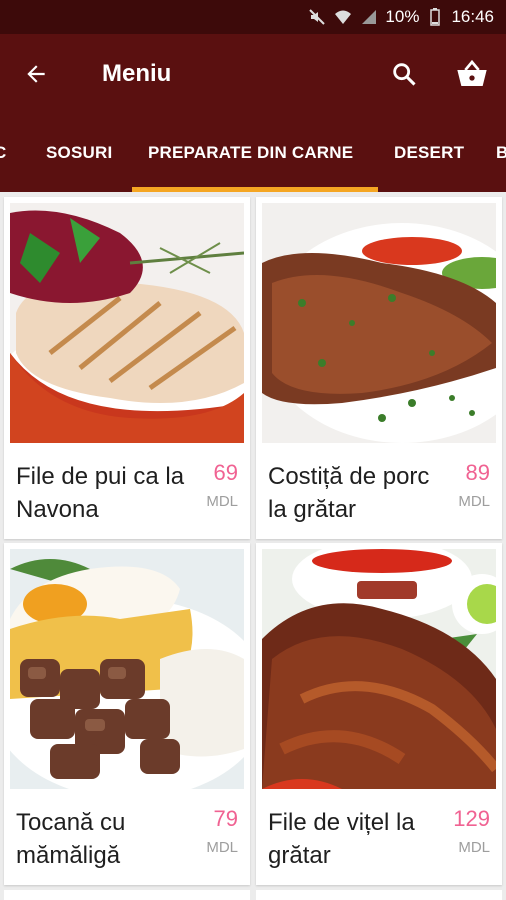 This screenshot has width=506, height=900. Describe the element at coordinates (255, 189) in the screenshot. I see `active-tab-indicator` at that location.